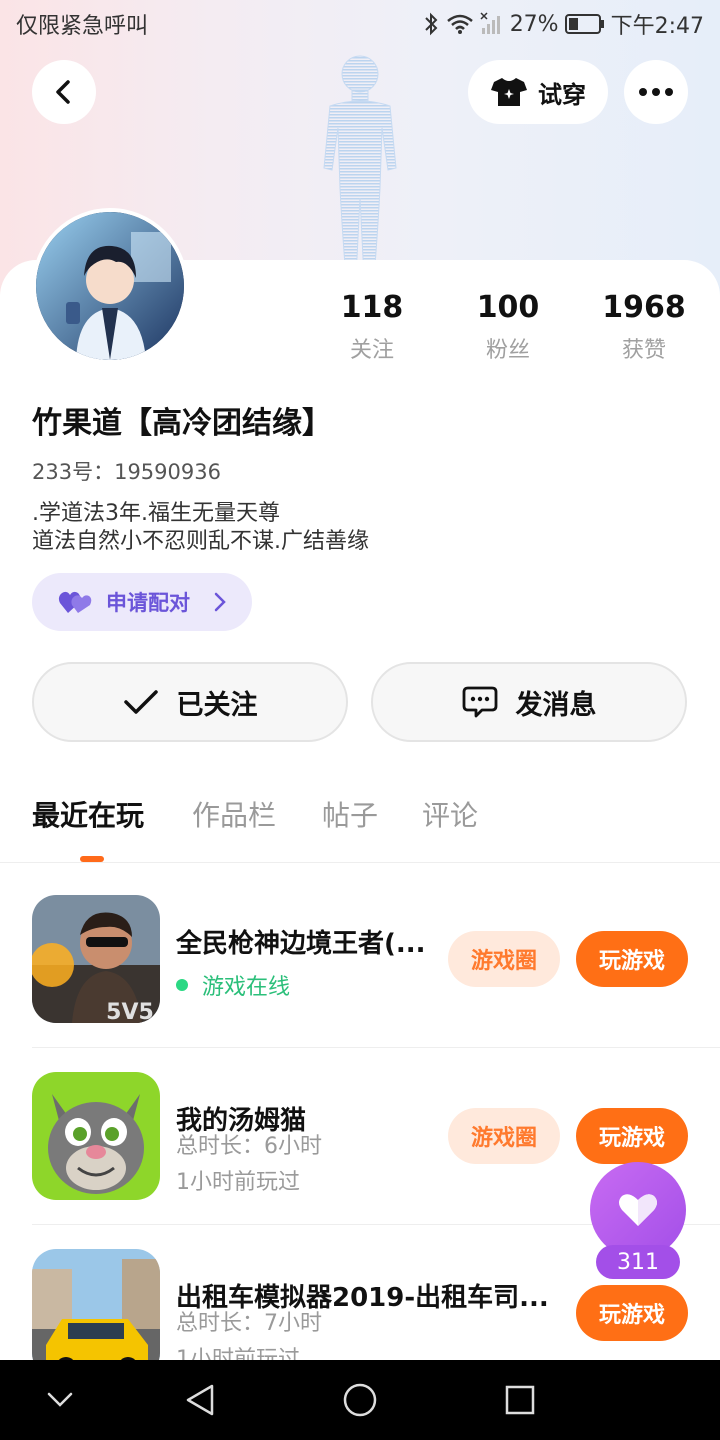 The height and width of the screenshot is (1440, 720). I want to click on online-dot-icon, so click(182, 985).